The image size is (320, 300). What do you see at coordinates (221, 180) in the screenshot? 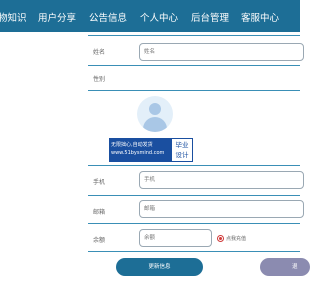
I see `phone-input` at bounding box center [221, 180].